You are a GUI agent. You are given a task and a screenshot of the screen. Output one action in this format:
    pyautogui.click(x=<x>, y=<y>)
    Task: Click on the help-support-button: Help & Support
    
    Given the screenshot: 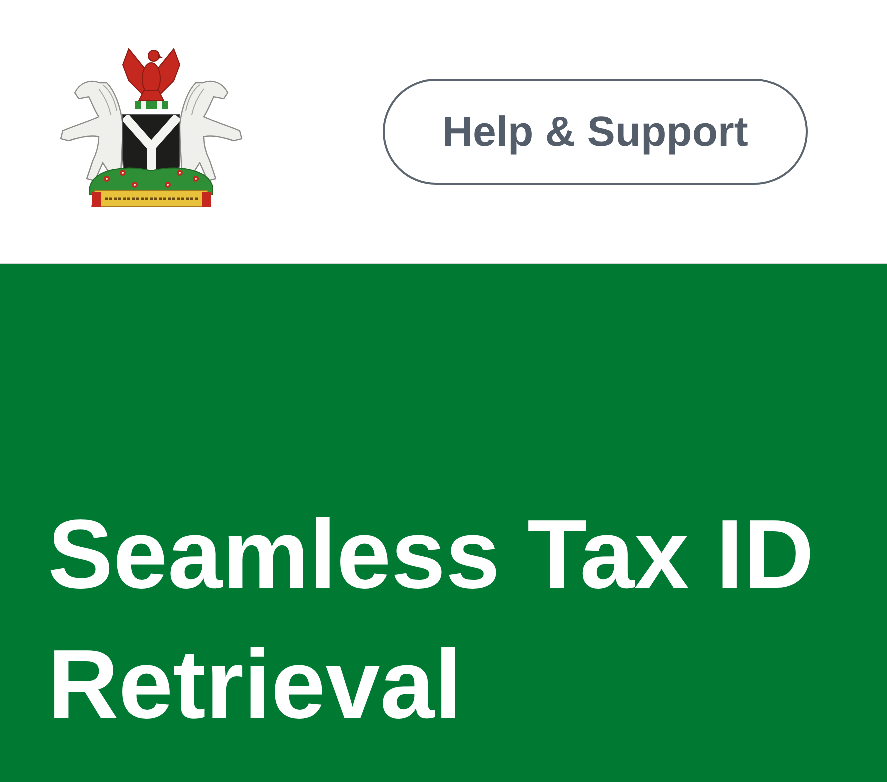 What is the action you would take?
    pyautogui.click(x=595, y=131)
    